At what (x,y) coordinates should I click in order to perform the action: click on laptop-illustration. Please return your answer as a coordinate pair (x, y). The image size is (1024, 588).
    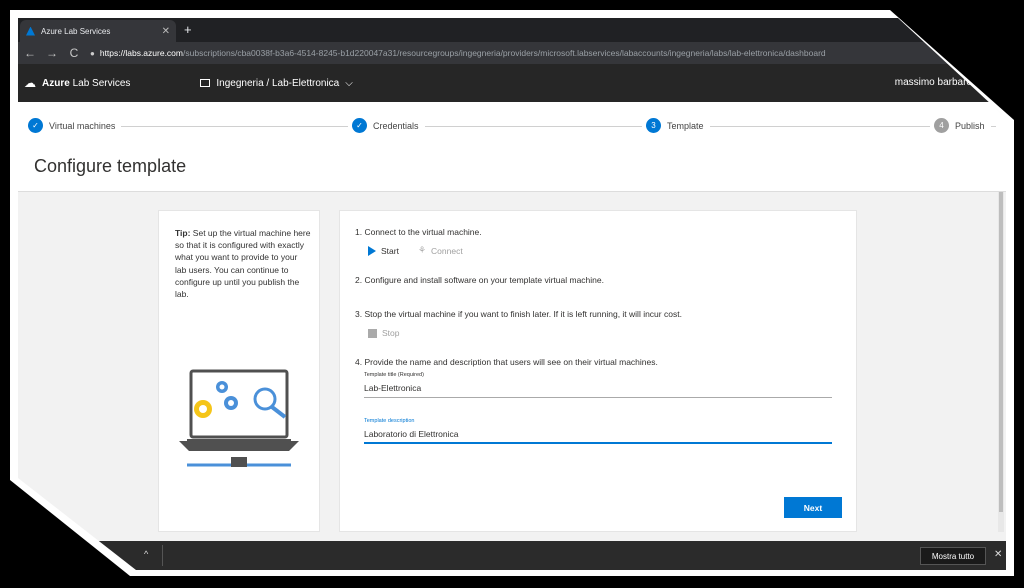
    Looking at the image, I should click on (239, 418).